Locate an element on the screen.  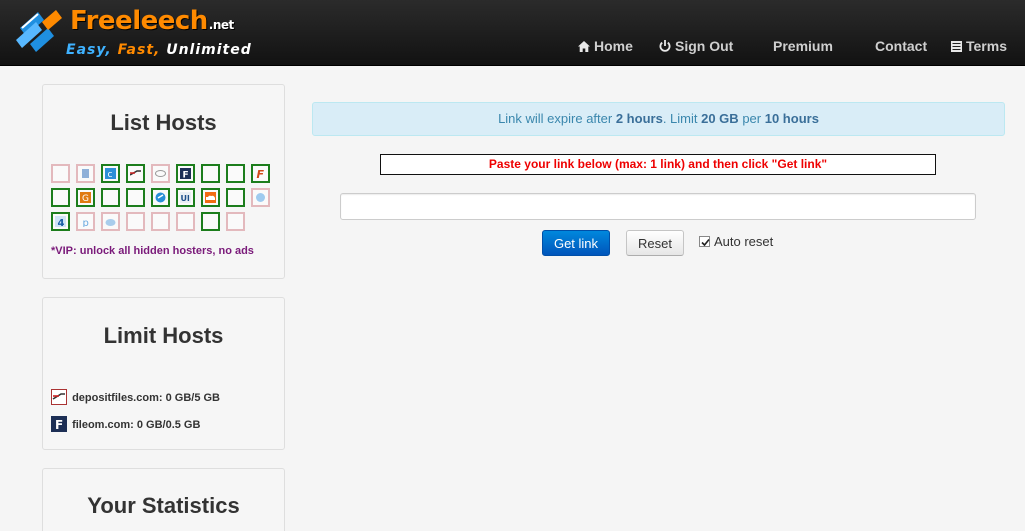
auto-reset-label: Auto reset is located at coordinates (744, 241).